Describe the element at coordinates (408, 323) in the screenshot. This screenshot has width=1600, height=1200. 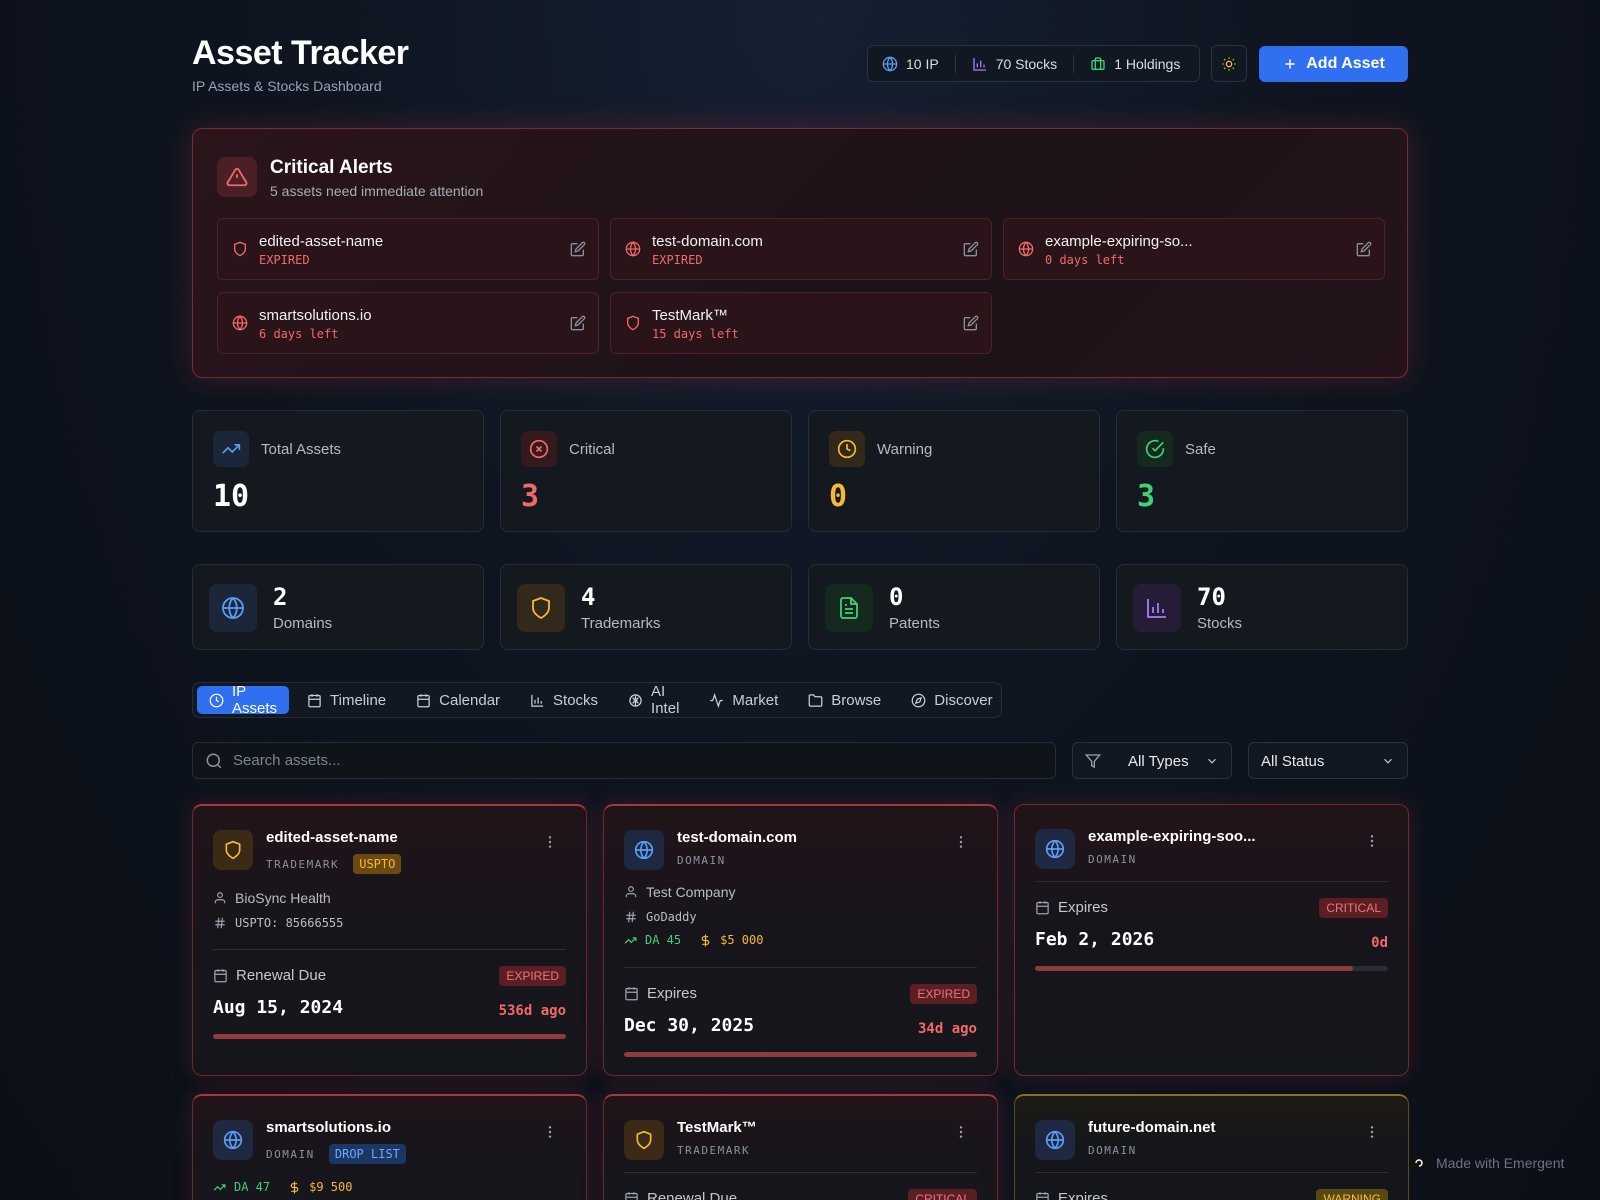
I see `alert-item: smartsolutions.io 6 days left` at that location.